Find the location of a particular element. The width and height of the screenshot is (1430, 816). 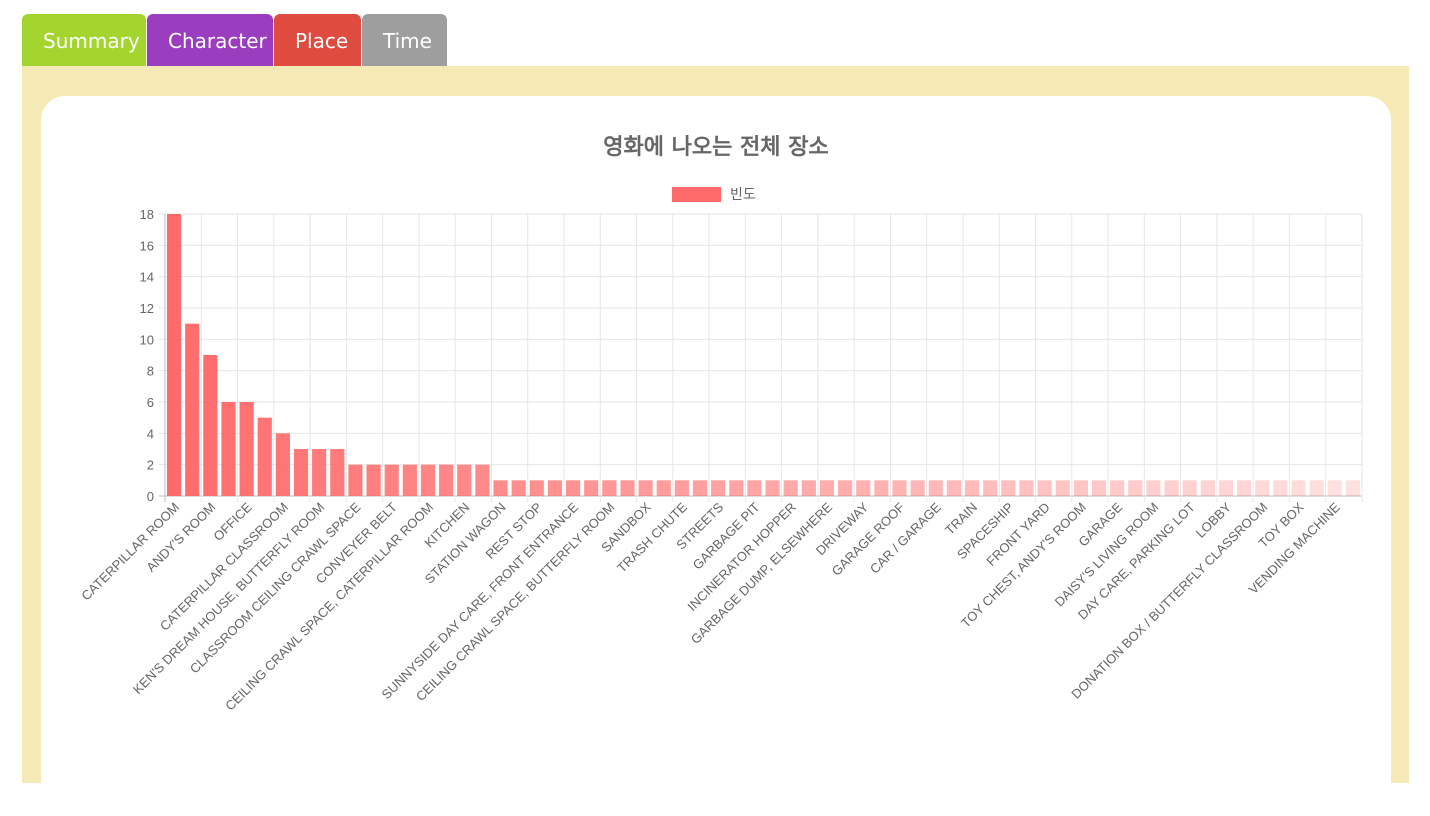

y-tick-label: 16 is located at coordinates (147, 245).